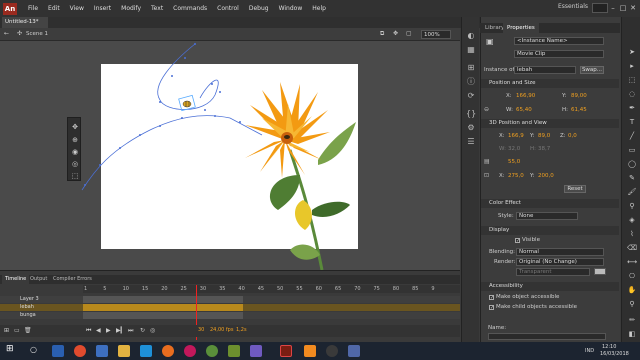 This screenshot has width=640, height=360. What do you see at coordinates (547, 336) in the screenshot?
I see `accessible-name-input` at bounding box center [547, 336].